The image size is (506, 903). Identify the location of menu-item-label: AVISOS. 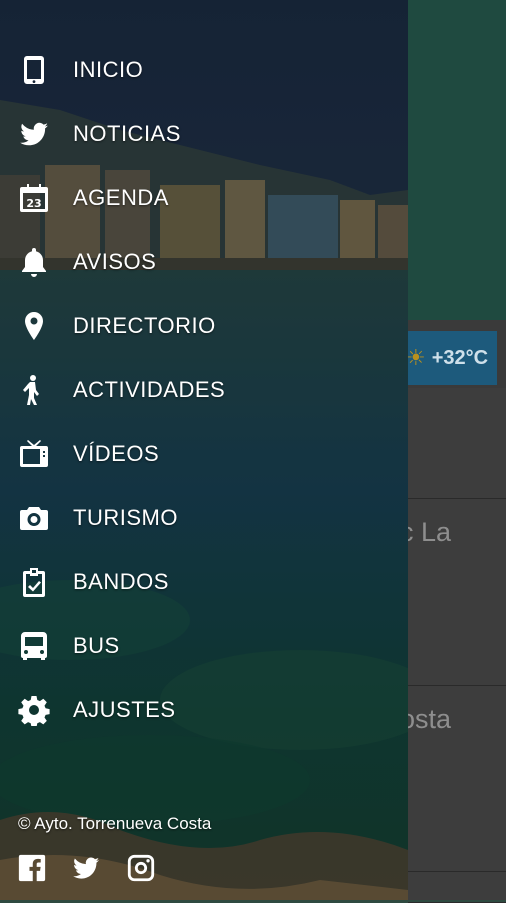
(115, 261).